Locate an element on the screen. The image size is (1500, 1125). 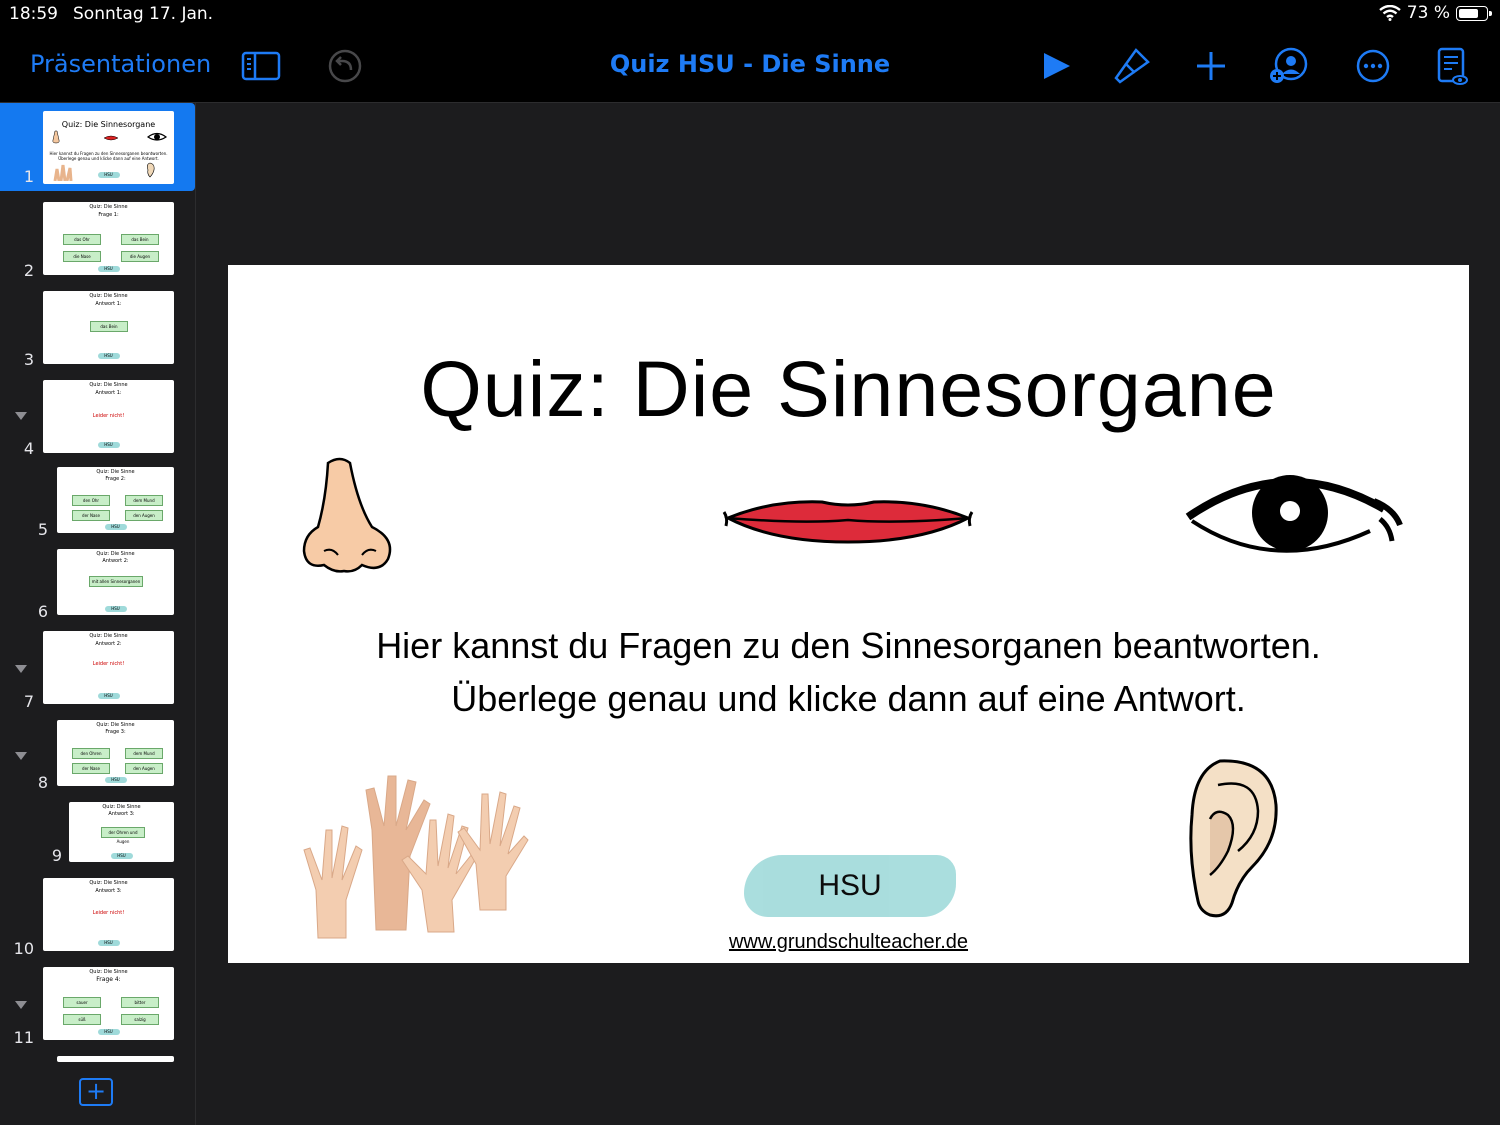
battery-fill is located at coordinates (1468, 13).